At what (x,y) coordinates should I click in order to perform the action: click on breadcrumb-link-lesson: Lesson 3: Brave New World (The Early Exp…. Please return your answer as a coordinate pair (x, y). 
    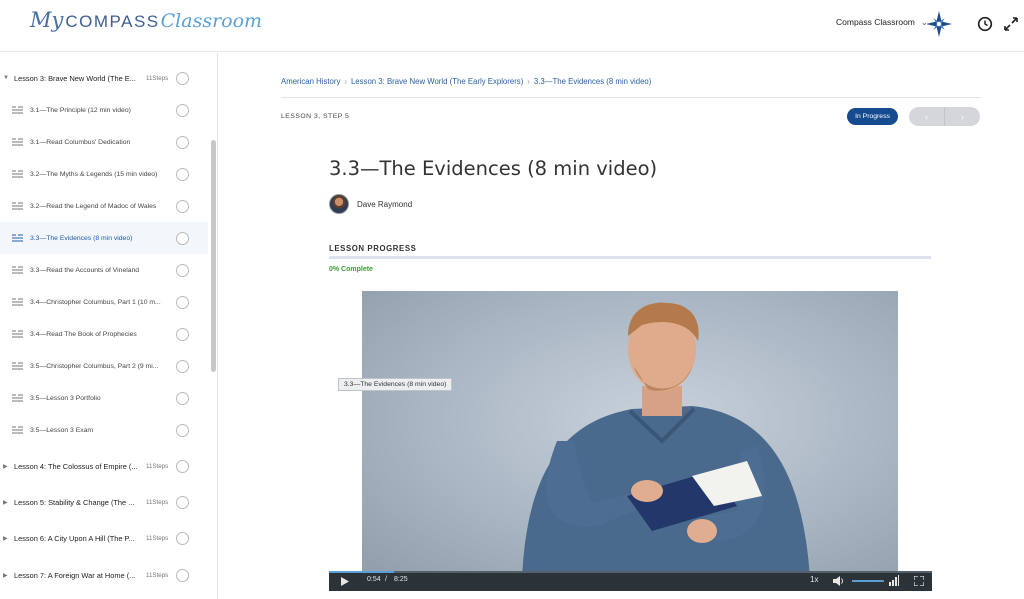
    Looking at the image, I should click on (437, 81).